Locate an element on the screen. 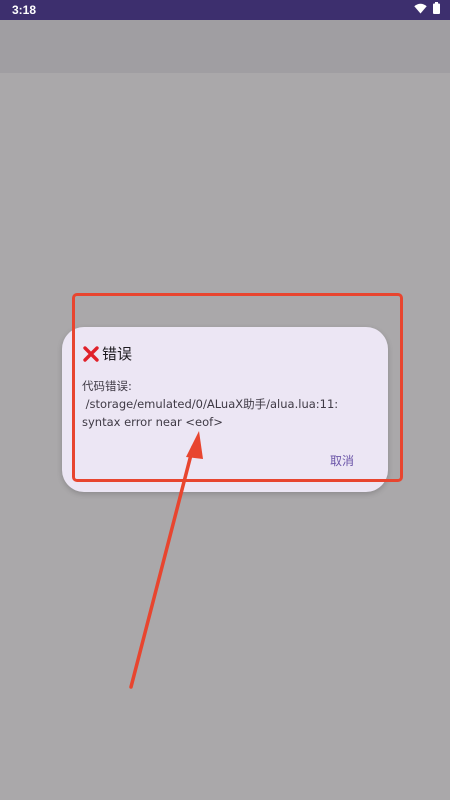  battery-icon is located at coordinates (436, 10).